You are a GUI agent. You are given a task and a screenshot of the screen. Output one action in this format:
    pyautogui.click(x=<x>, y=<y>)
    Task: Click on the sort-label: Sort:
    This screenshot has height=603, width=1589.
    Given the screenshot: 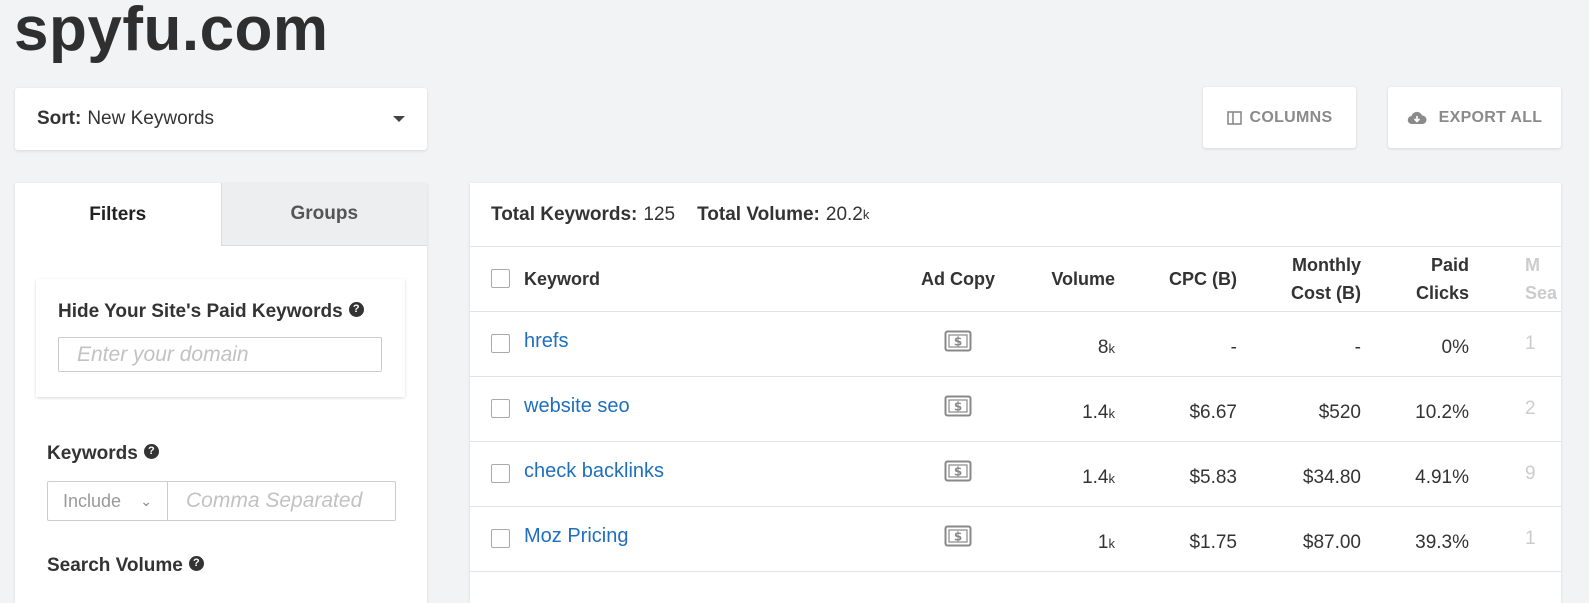 What is the action you would take?
    pyautogui.click(x=59, y=118)
    